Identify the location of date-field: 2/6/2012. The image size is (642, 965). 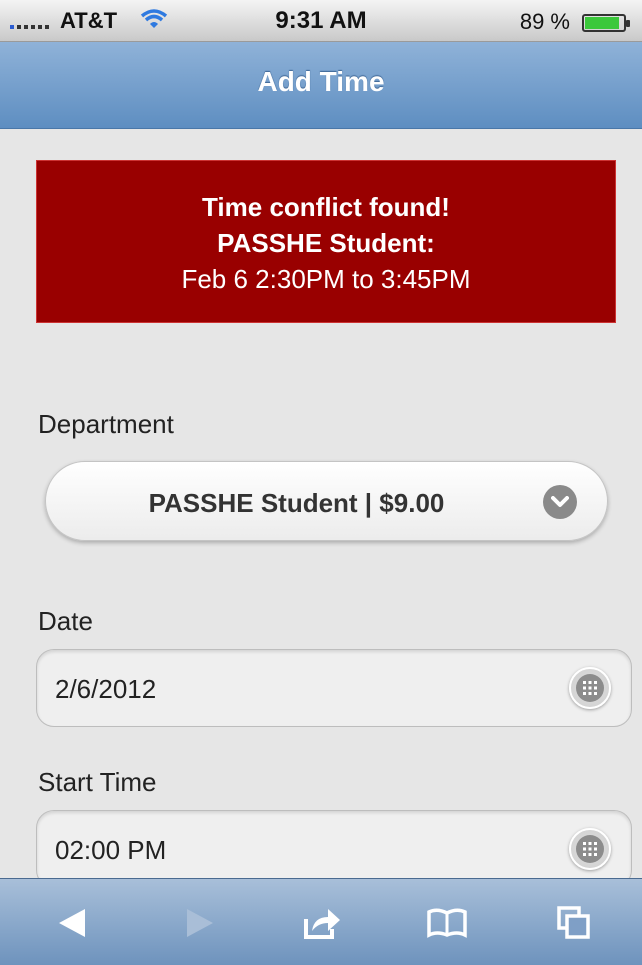
(334, 688).